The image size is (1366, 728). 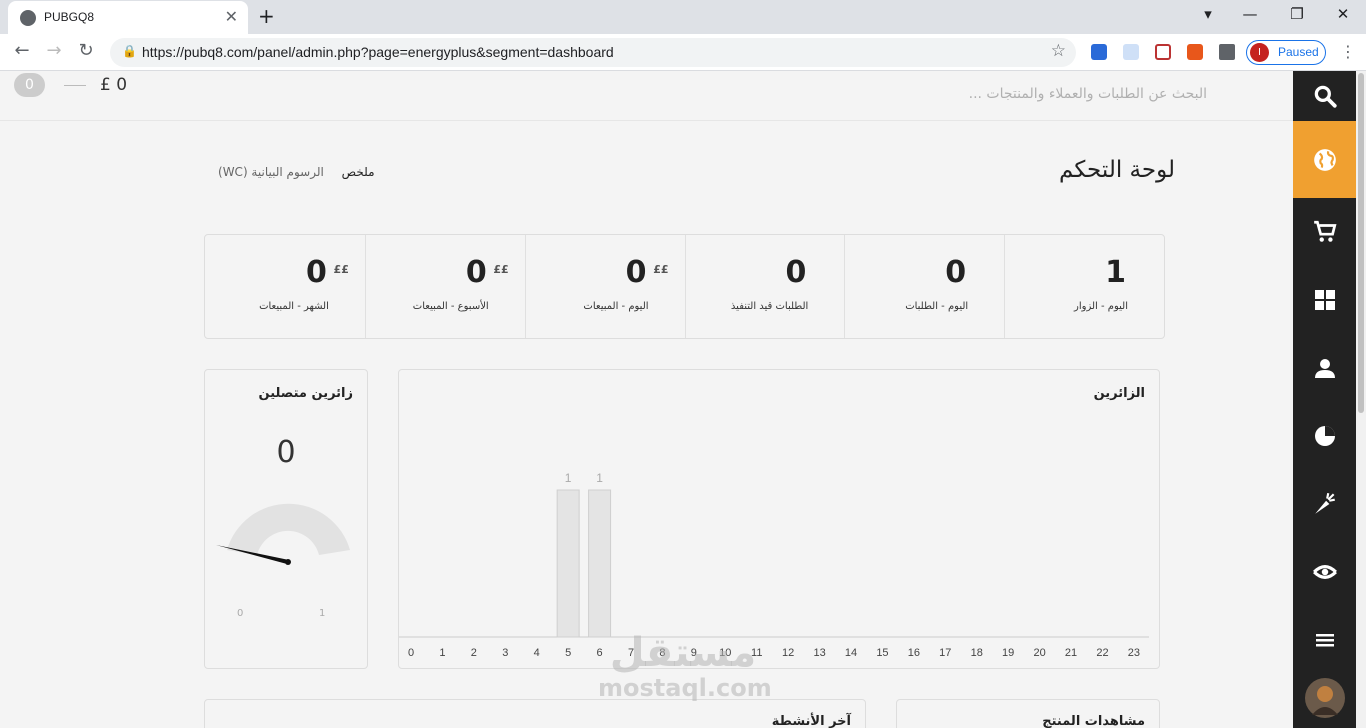 I want to click on avatar, so click(x=1324, y=696).